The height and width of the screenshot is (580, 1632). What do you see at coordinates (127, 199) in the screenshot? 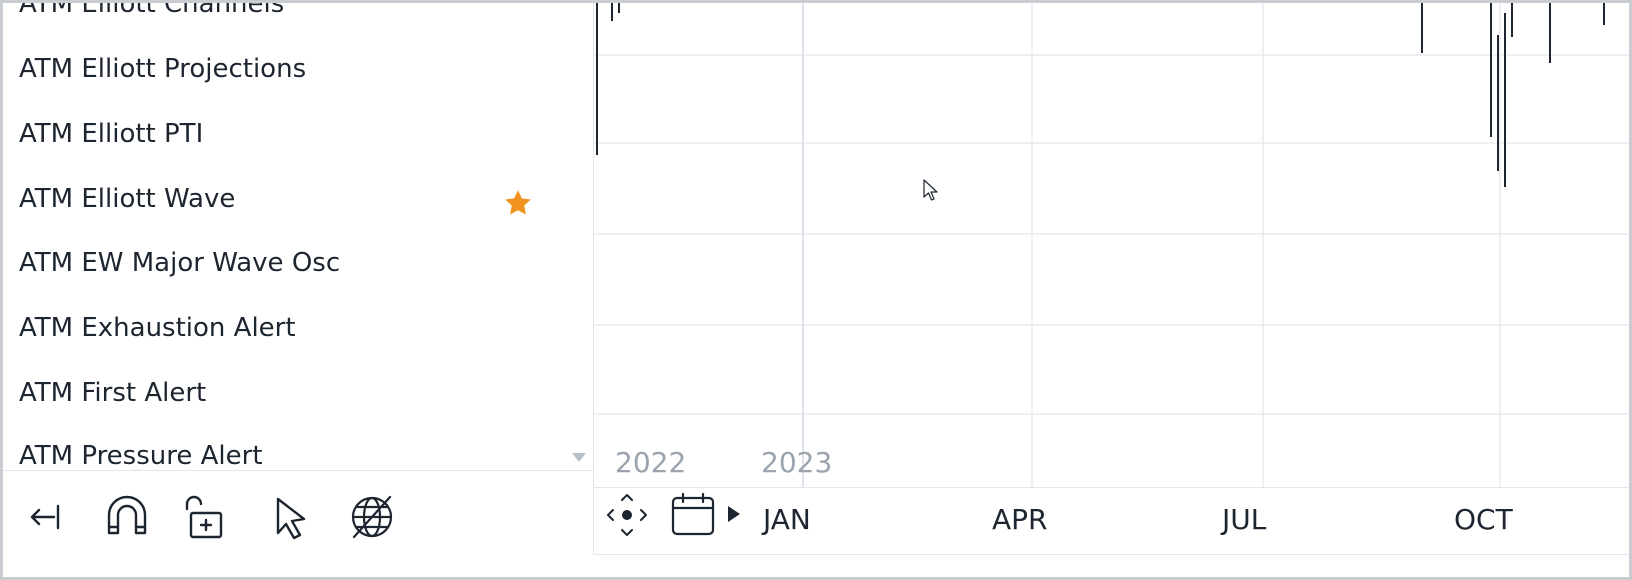
I see `list-item: ATM Elliott Wave` at bounding box center [127, 199].